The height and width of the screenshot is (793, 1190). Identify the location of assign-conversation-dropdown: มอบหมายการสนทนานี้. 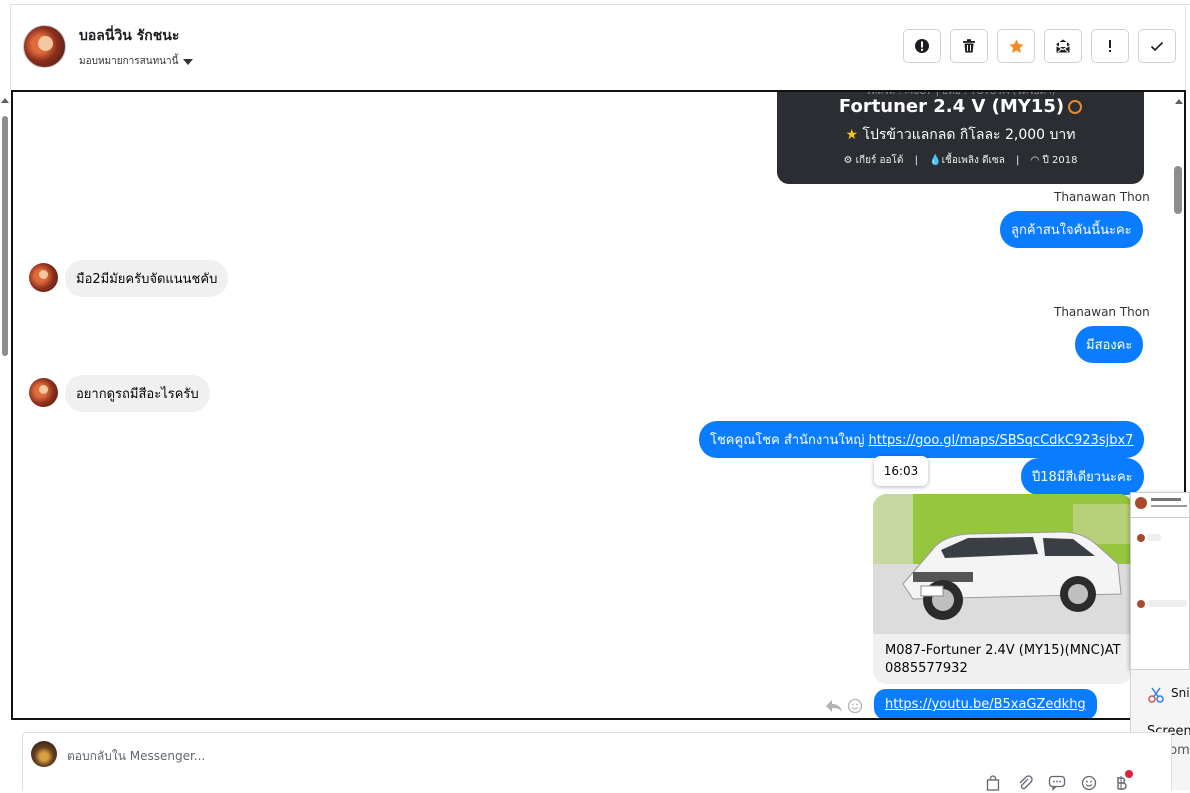
(136, 61).